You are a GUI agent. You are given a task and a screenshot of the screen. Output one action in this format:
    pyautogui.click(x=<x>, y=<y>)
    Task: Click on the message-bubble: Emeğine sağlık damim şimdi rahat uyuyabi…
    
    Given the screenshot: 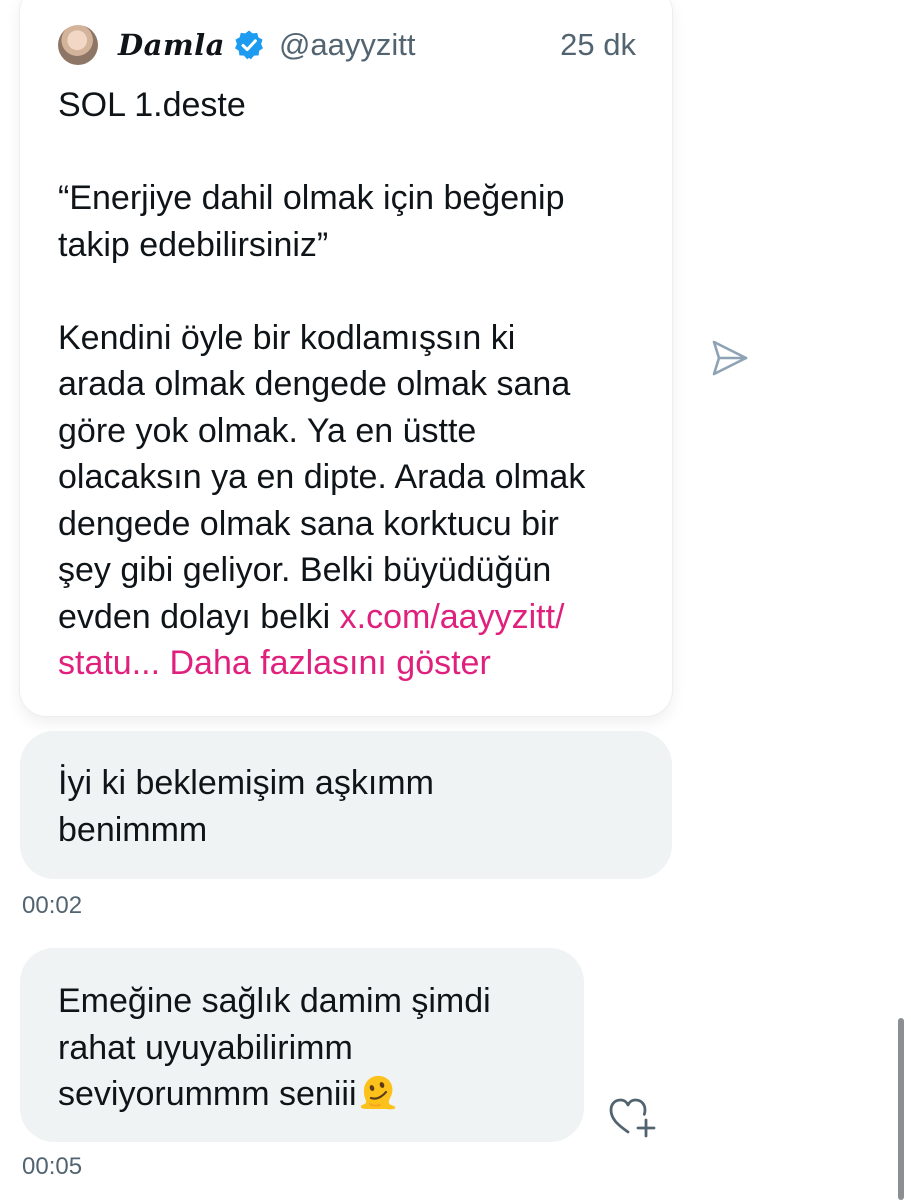 What is the action you would take?
    pyautogui.click(x=302, y=1045)
    